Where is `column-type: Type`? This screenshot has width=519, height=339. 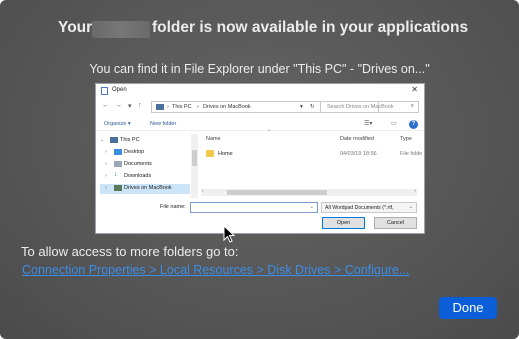 column-type: Type is located at coordinates (406, 139).